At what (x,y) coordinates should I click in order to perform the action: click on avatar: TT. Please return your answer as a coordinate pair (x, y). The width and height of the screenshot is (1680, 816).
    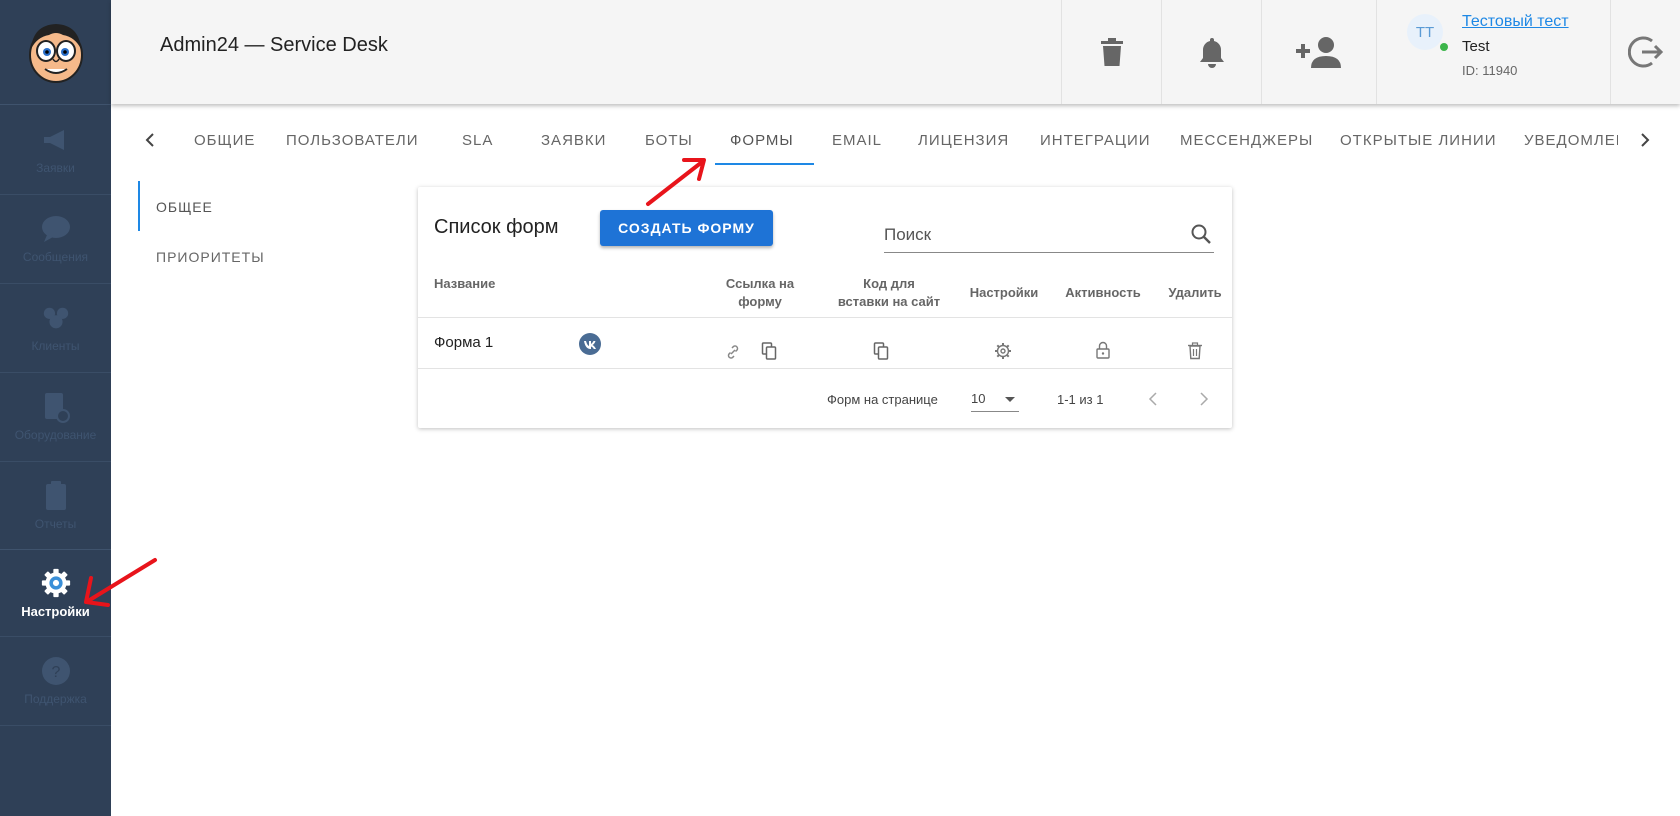
    Looking at the image, I should click on (1425, 32).